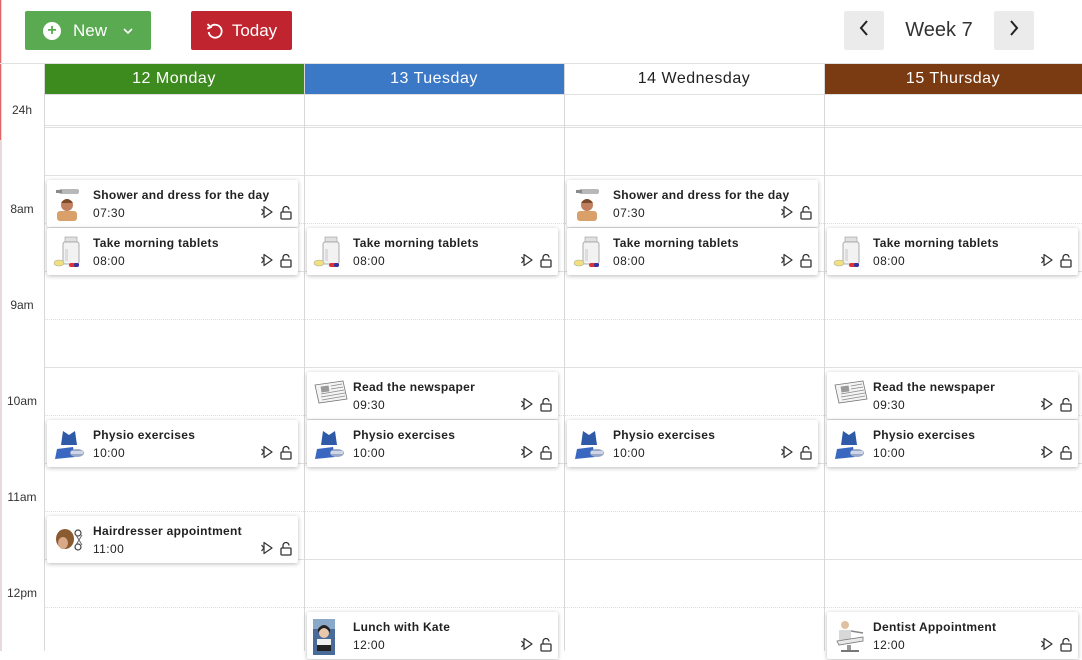 The width and height of the screenshot is (1082, 660). What do you see at coordinates (22, 401) in the screenshot?
I see `hour-label: 10am` at bounding box center [22, 401].